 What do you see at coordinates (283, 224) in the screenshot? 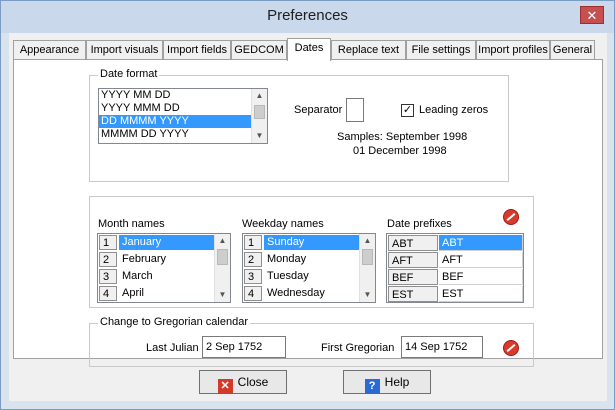
I see `weekday-names-header: Weekday names` at bounding box center [283, 224].